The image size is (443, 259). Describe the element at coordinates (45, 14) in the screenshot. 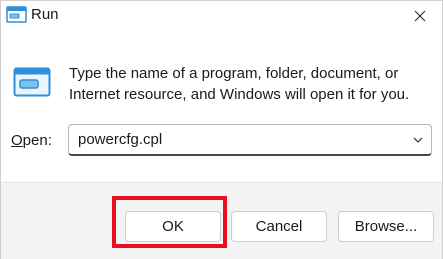

I see `window-title: Run` at that location.